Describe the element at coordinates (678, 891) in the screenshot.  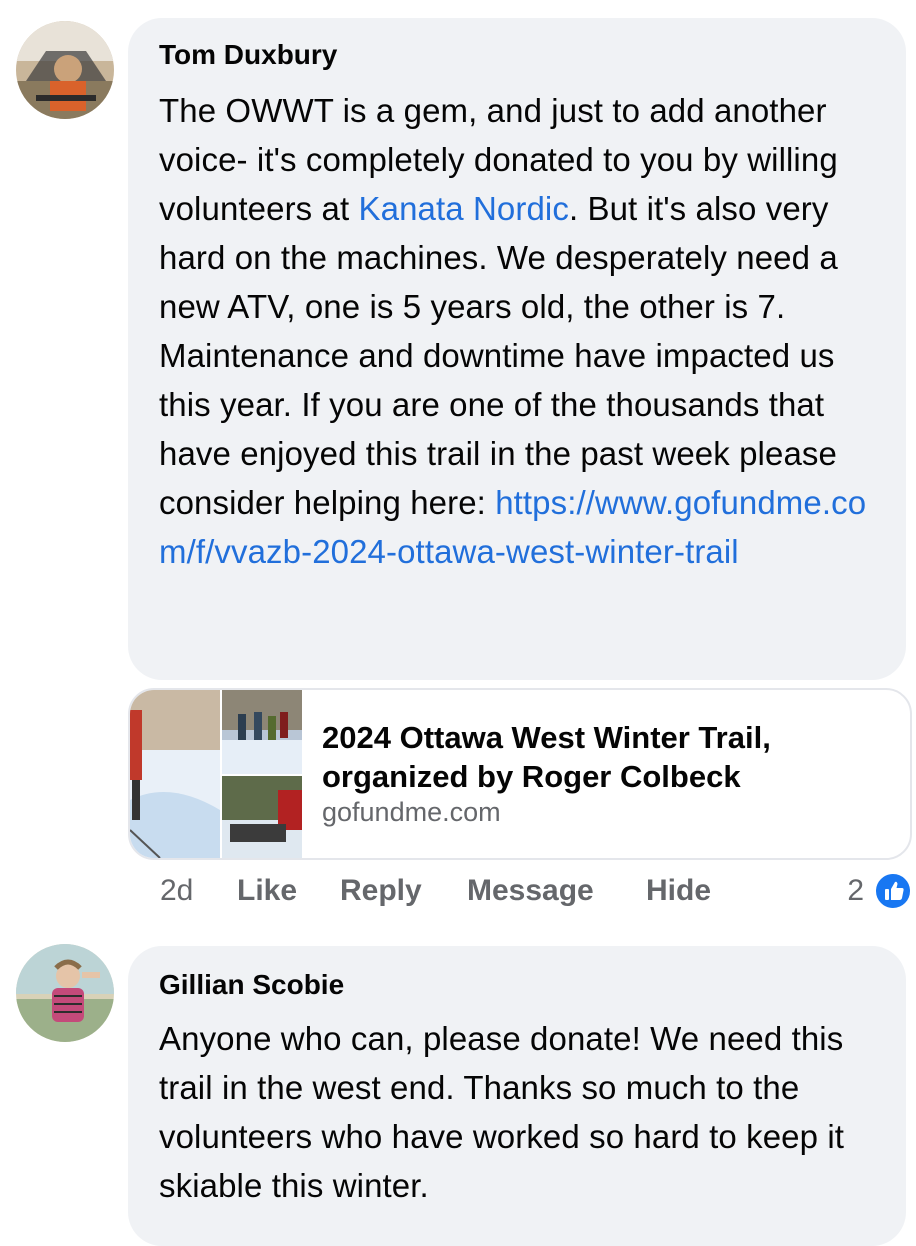
I see `hide-button: Hide` at that location.